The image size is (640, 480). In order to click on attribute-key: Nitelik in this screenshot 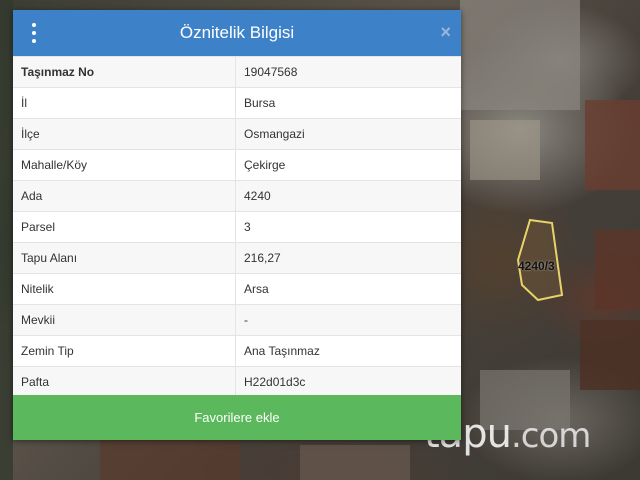, I will do `click(124, 289)`.